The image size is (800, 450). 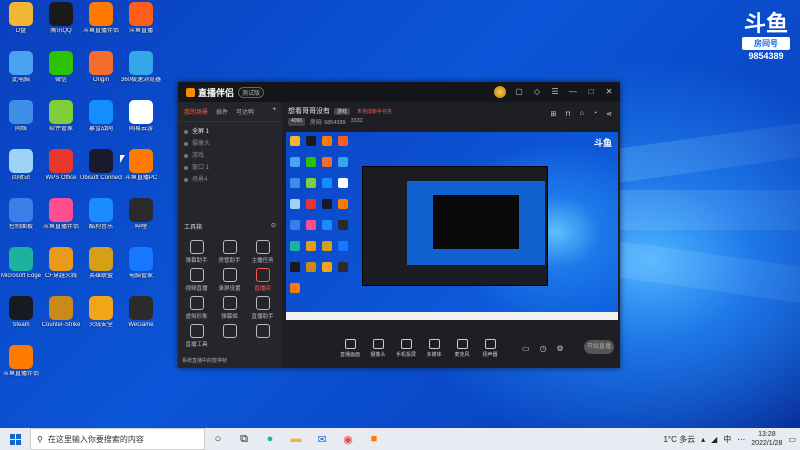 What do you see at coordinates (406, 348) in the screenshot?
I see `phone-cast-button: 手机投屏` at bounding box center [406, 348].